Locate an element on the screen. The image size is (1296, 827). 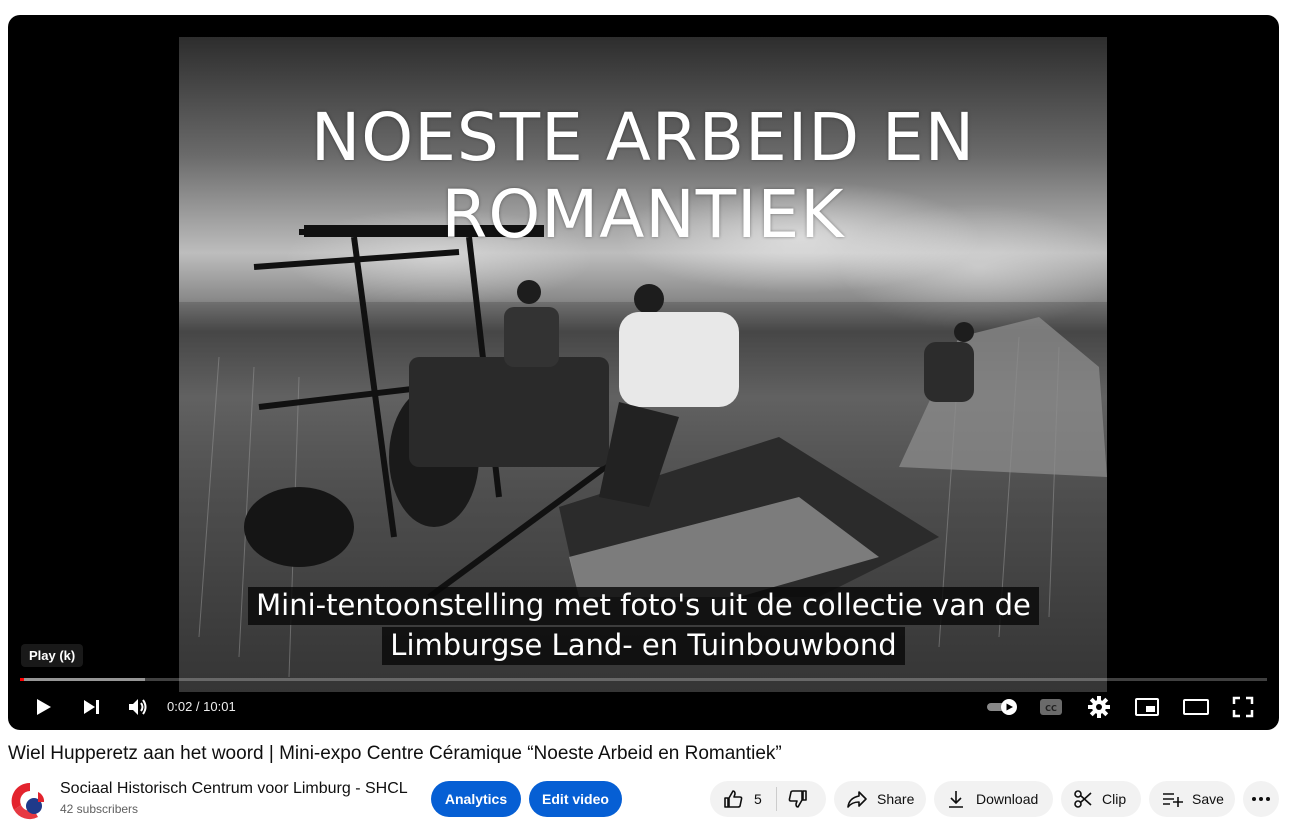
progress-loaded is located at coordinates (82, 679).